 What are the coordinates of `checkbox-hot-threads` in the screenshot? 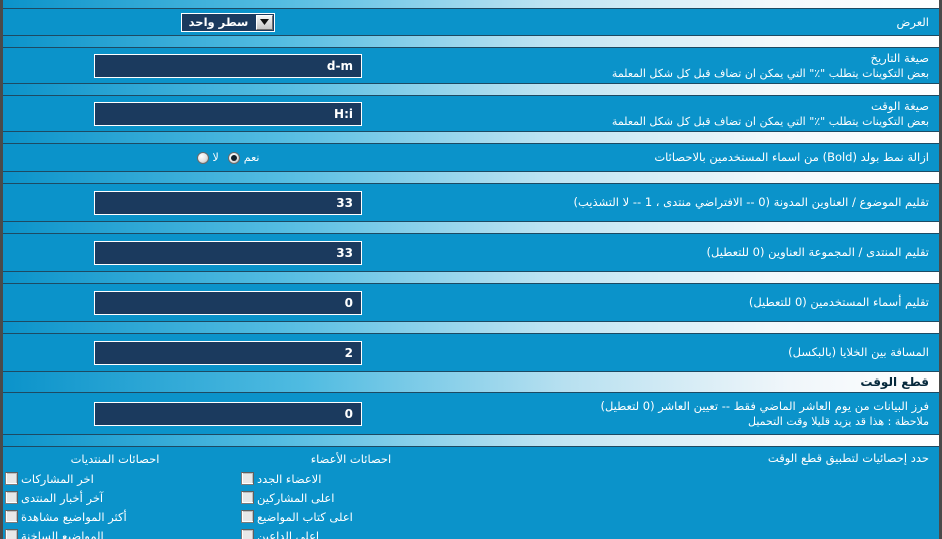 It's located at (11, 534).